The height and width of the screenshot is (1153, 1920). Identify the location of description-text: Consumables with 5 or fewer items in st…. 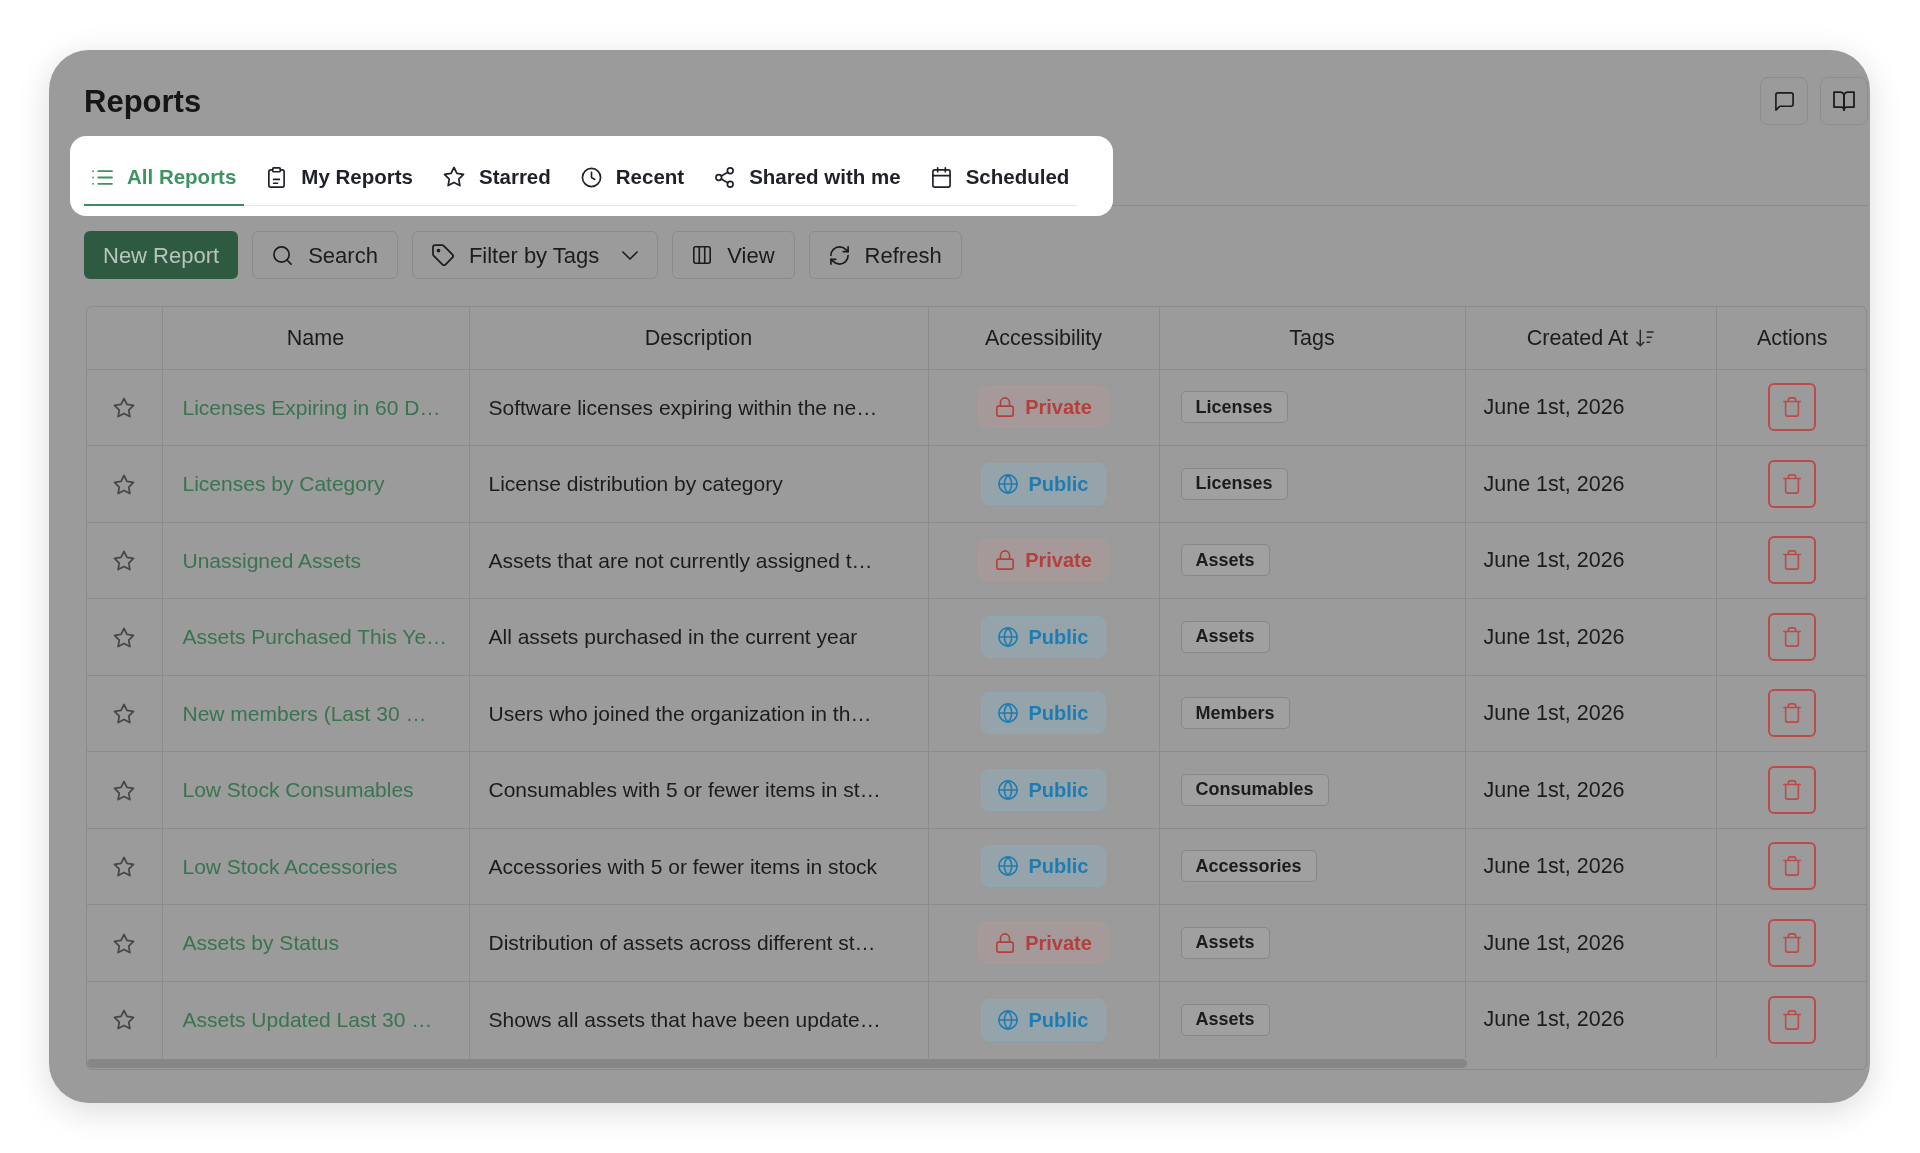
(684, 789).